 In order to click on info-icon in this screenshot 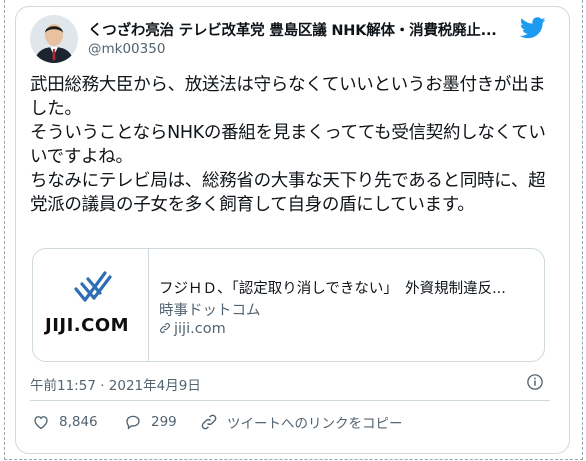, I will do `click(535, 382)`.